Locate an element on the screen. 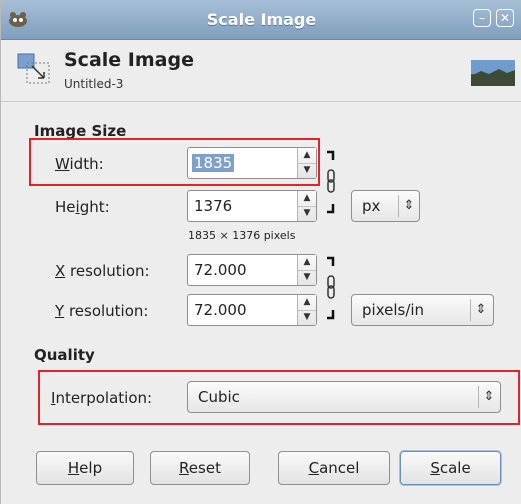 The width and height of the screenshot is (521, 504). y-resolution-increment-icon: ▲ is located at coordinates (307, 303).